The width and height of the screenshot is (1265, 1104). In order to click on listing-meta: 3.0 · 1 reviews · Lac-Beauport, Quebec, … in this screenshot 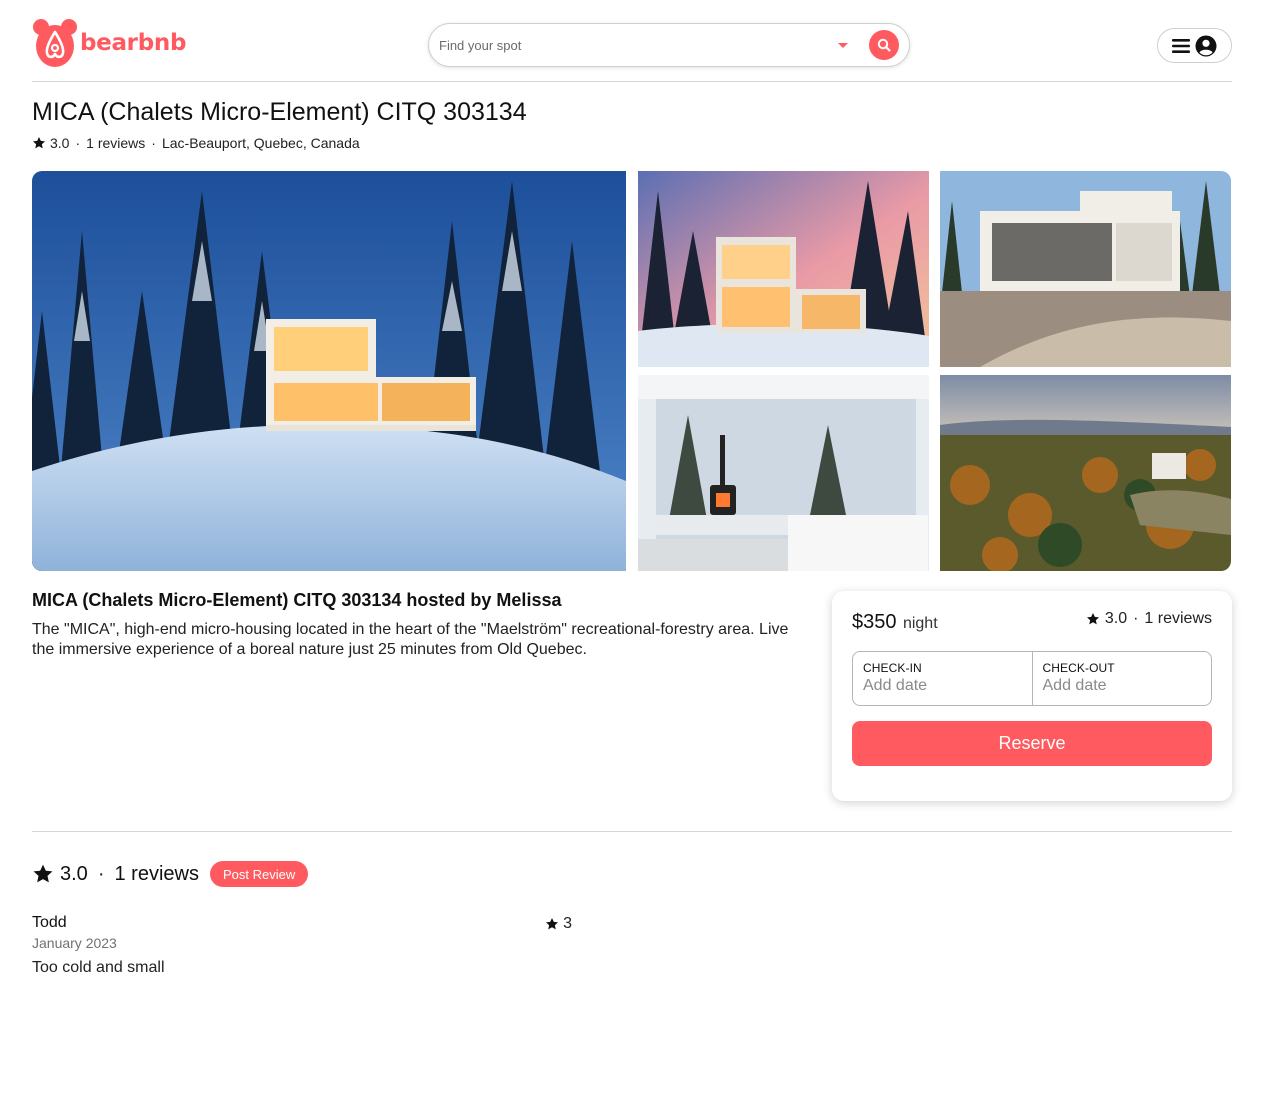, I will do `click(196, 143)`.